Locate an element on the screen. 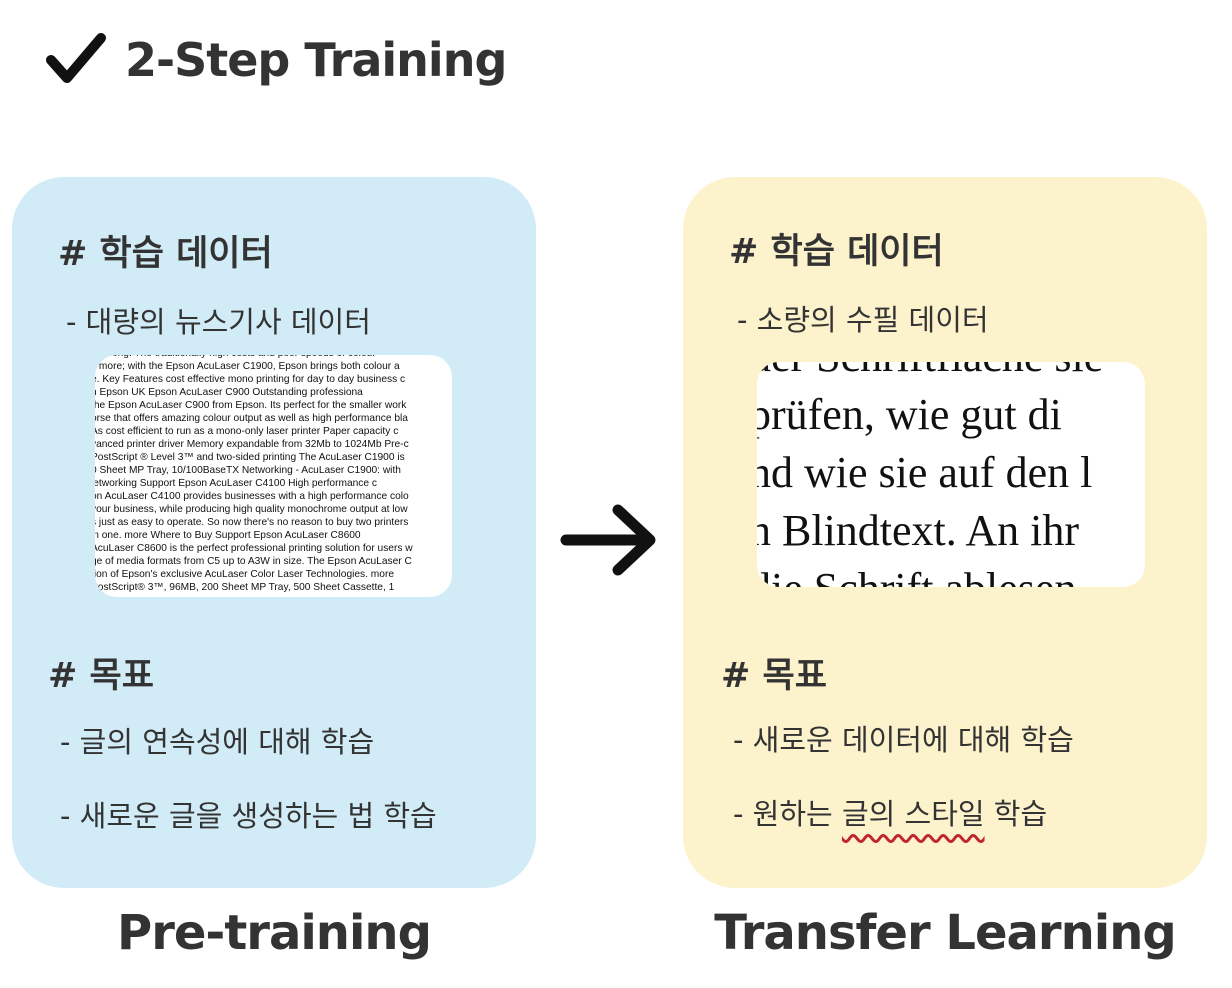  data-bullet: - 대량의 뉴스기사 데이터 is located at coordinates (218, 322).